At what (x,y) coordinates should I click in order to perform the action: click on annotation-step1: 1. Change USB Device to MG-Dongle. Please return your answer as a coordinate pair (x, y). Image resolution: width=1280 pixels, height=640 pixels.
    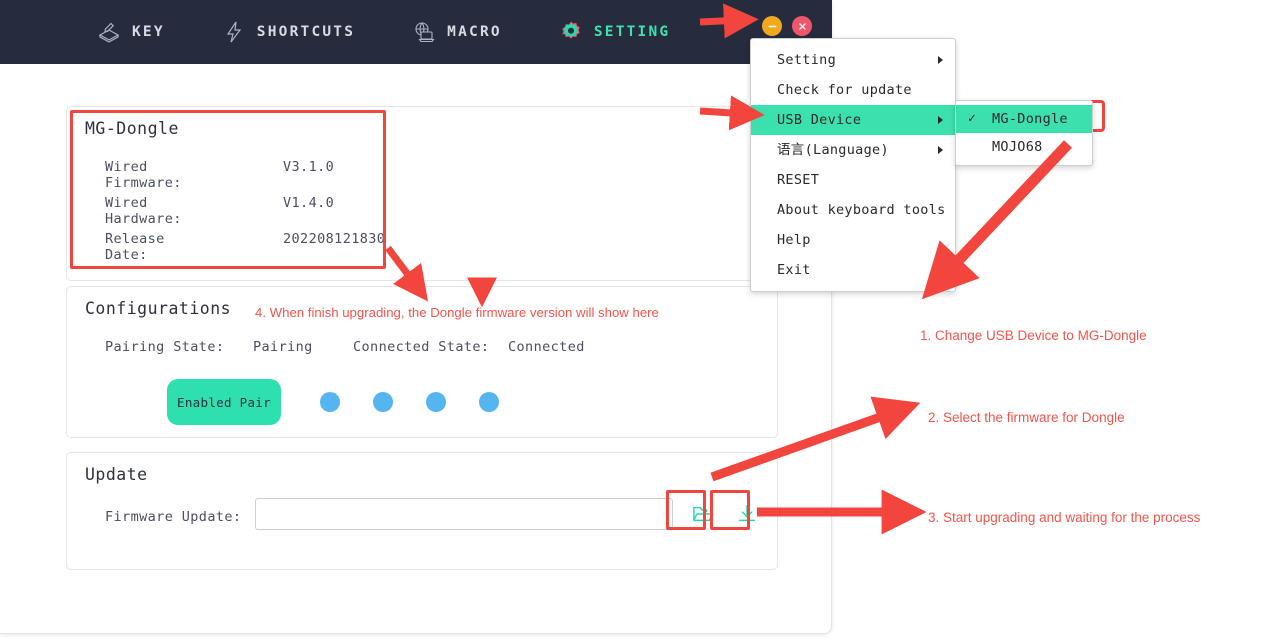
    Looking at the image, I should click on (1033, 335).